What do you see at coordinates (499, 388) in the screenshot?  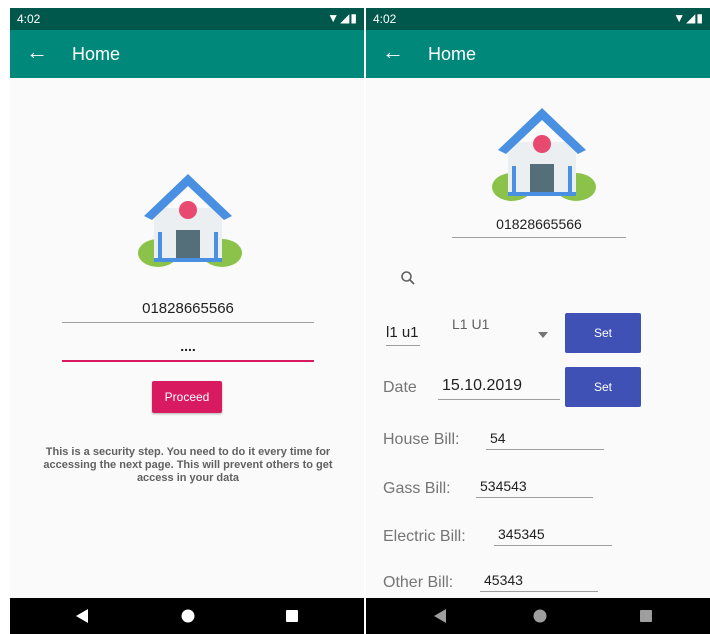 I see `date-input: 15.10.2019` at bounding box center [499, 388].